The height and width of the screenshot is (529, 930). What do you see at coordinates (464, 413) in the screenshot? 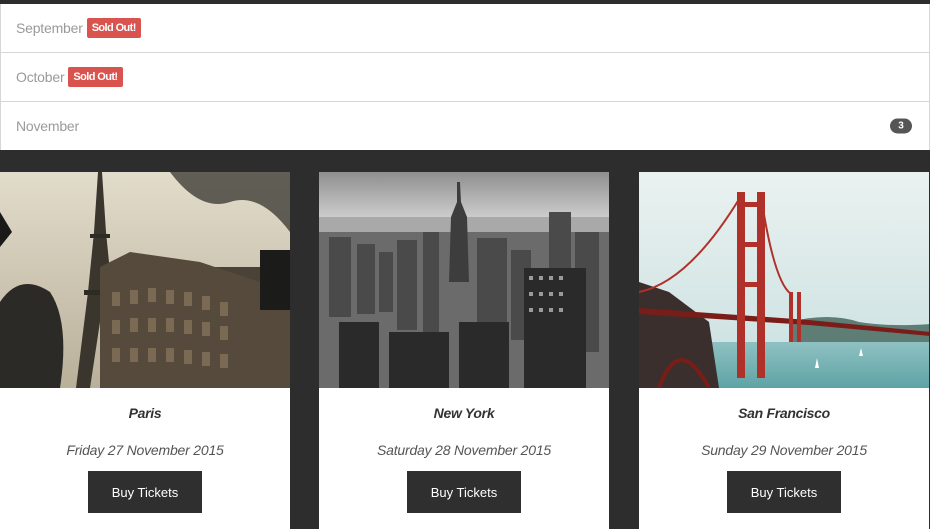
I see `event-city: New York` at bounding box center [464, 413].